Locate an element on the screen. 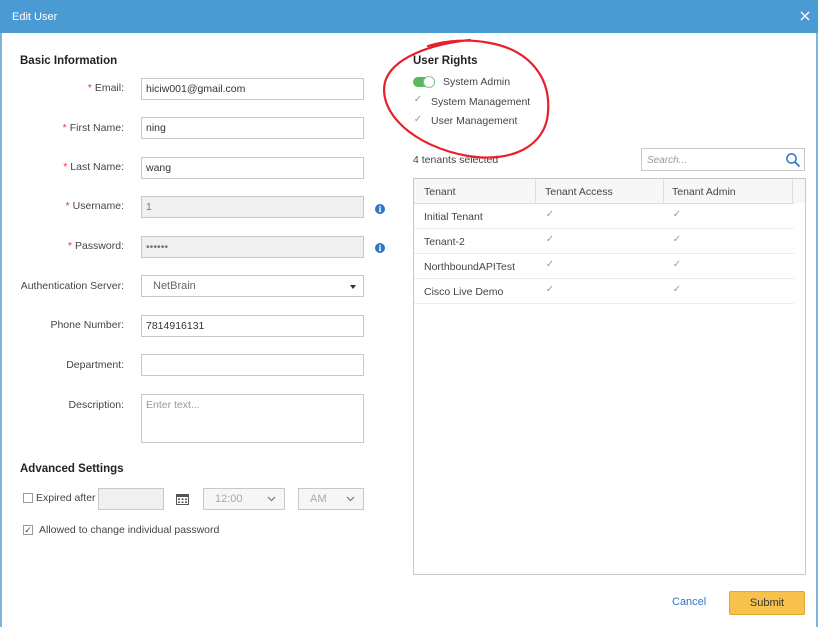 Image resolution: width=818 pixels, height=627 pixels. user-management-label: User Management is located at coordinates (474, 121).